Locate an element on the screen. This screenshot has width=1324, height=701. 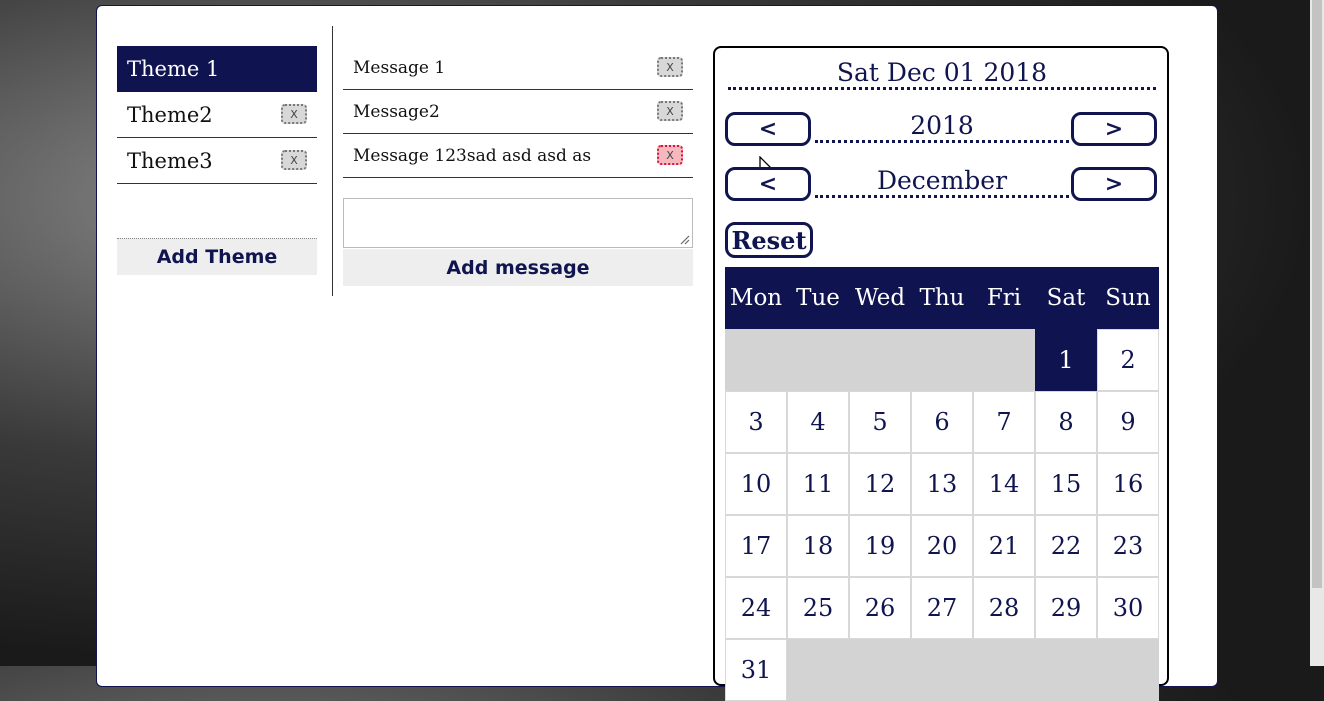
day-cell: 27 is located at coordinates (942, 608).